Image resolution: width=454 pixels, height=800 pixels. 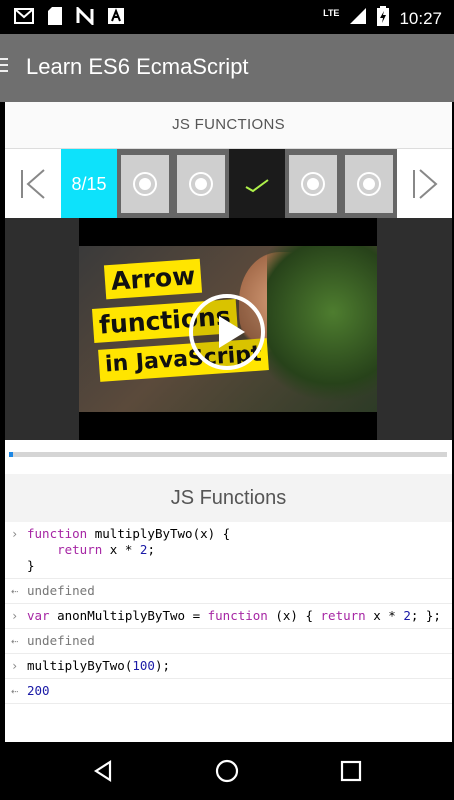 I want to click on check-icon, so click(x=257, y=186).